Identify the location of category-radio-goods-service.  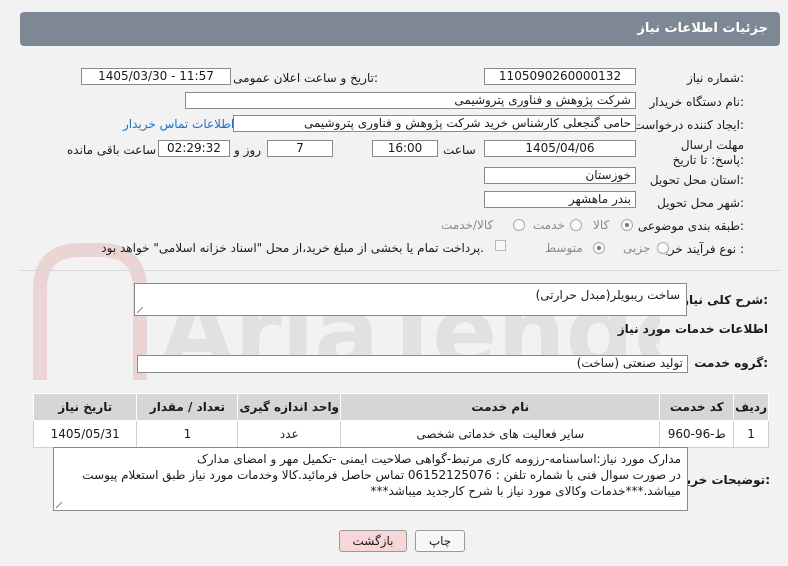
(519, 225).